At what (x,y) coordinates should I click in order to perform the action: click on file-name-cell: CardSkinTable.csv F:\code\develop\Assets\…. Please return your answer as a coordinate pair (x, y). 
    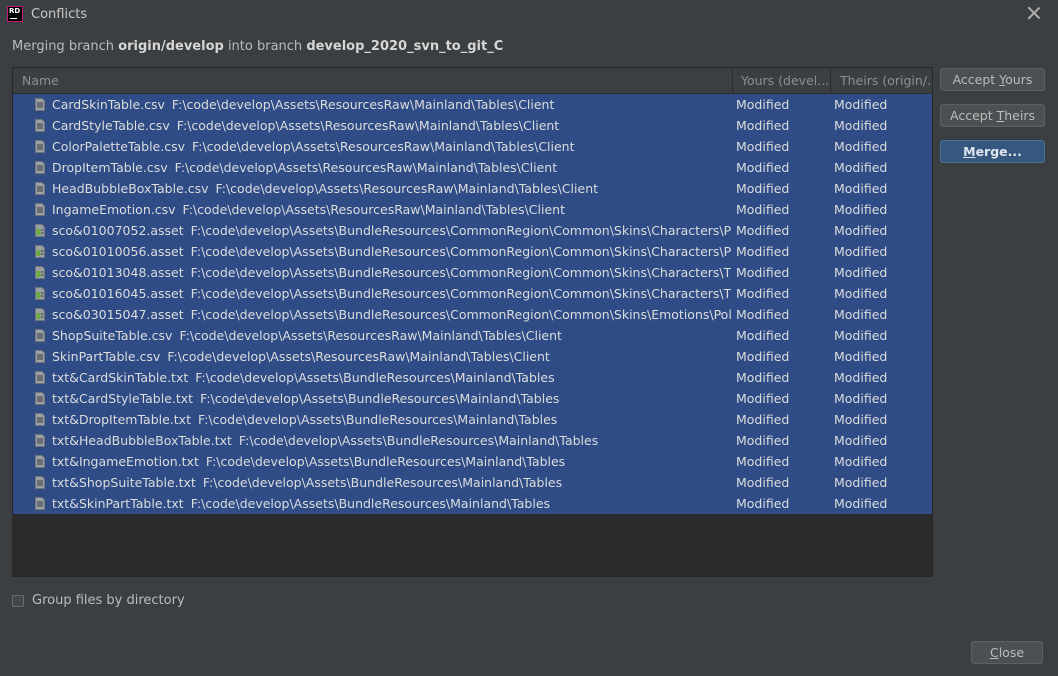
    Looking at the image, I should click on (391, 104).